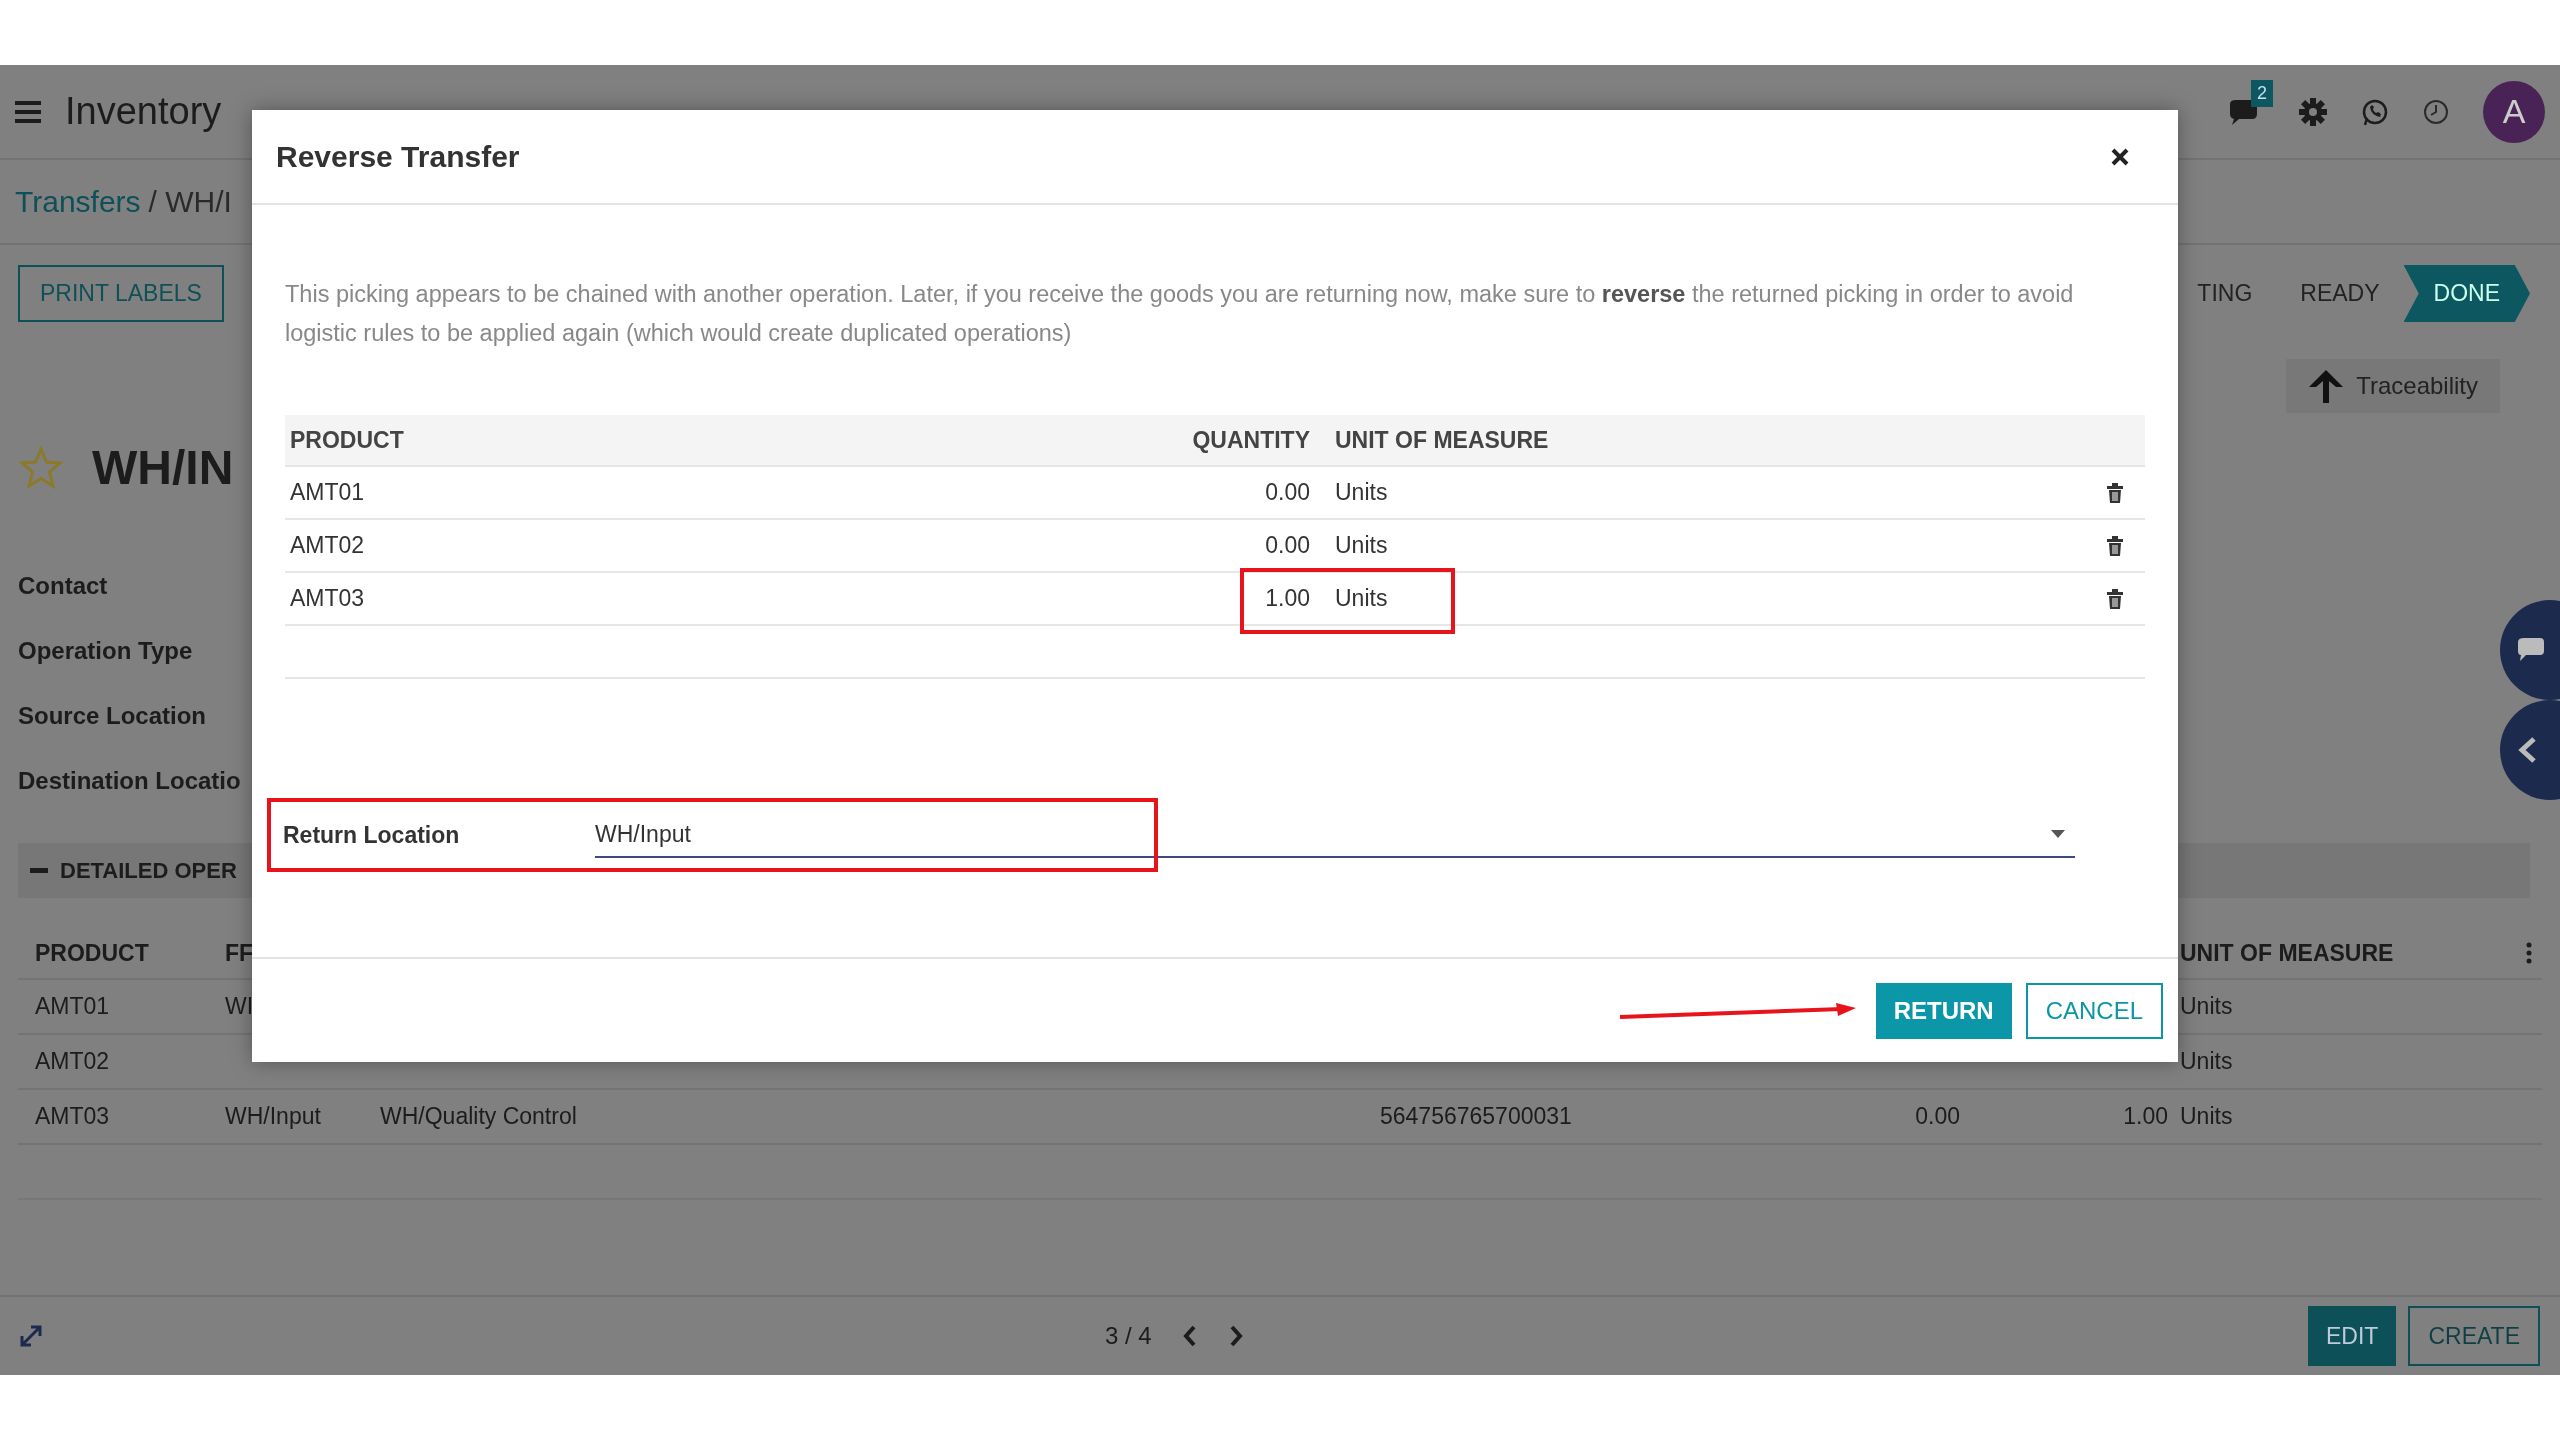  What do you see at coordinates (2120, 156) in the screenshot?
I see `close-icon` at bounding box center [2120, 156].